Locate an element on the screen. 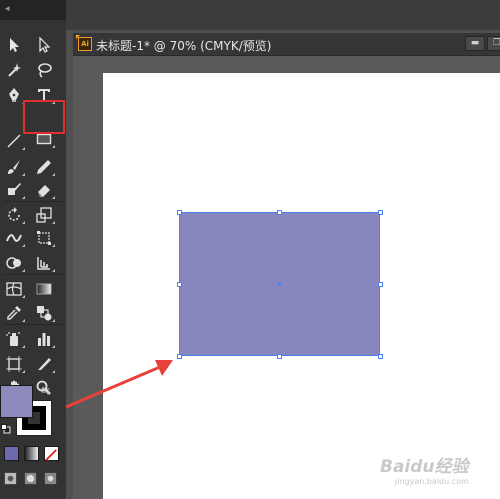  tools-panel: ◂ ⇆ is located at coordinates (33, 249).